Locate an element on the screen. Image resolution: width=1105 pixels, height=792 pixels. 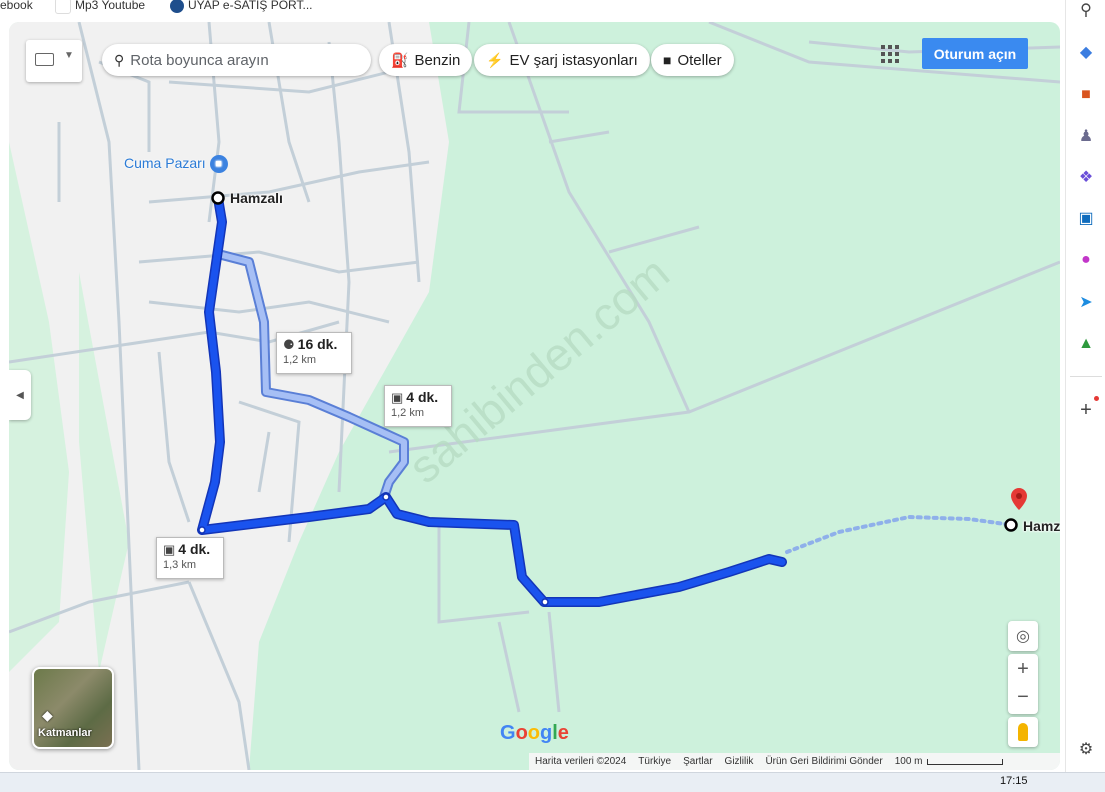
search-input: Rota boyunca arayın is located at coordinates (199, 60).